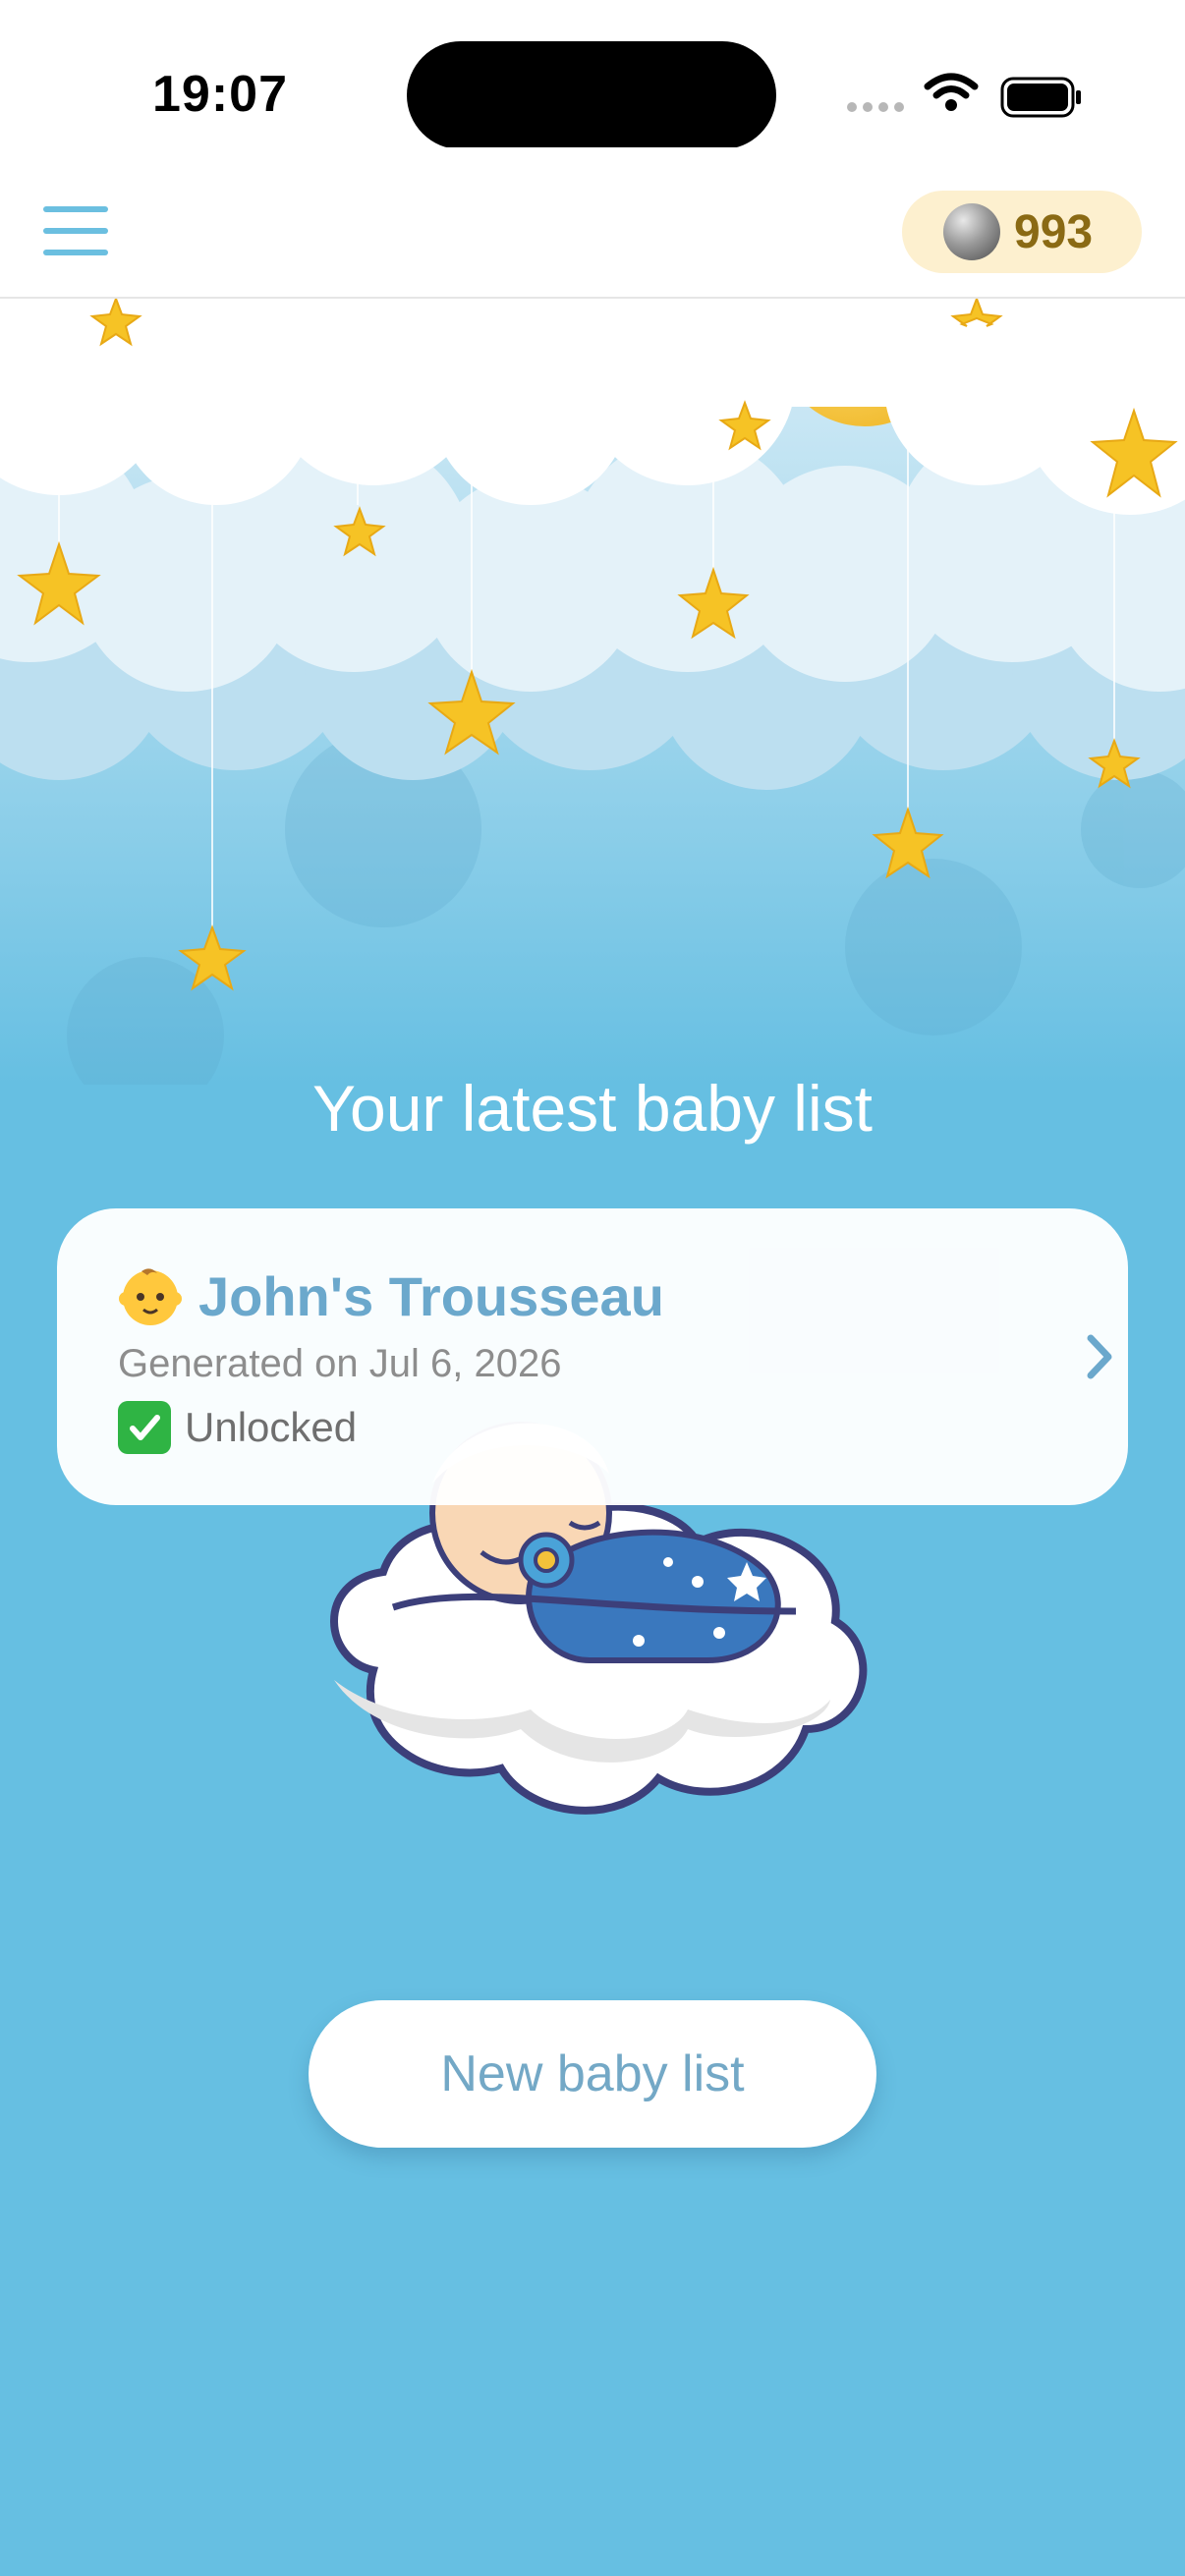 The height and width of the screenshot is (2576, 1185). Describe the element at coordinates (972, 231) in the screenshot. I see `coin-icon` at that location.